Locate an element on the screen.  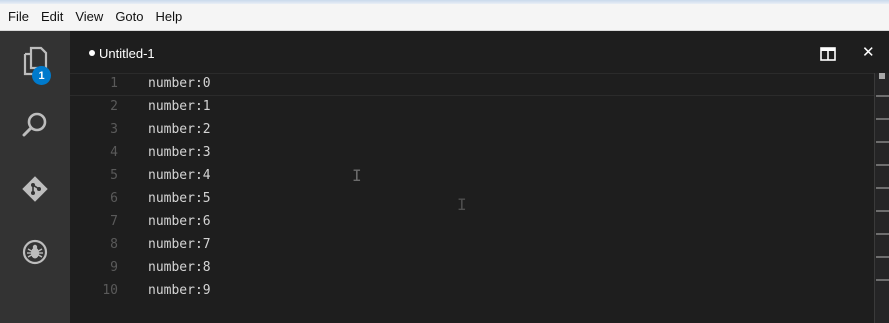
tab-label: Untitled-1 is located at coordinates (127, 53).